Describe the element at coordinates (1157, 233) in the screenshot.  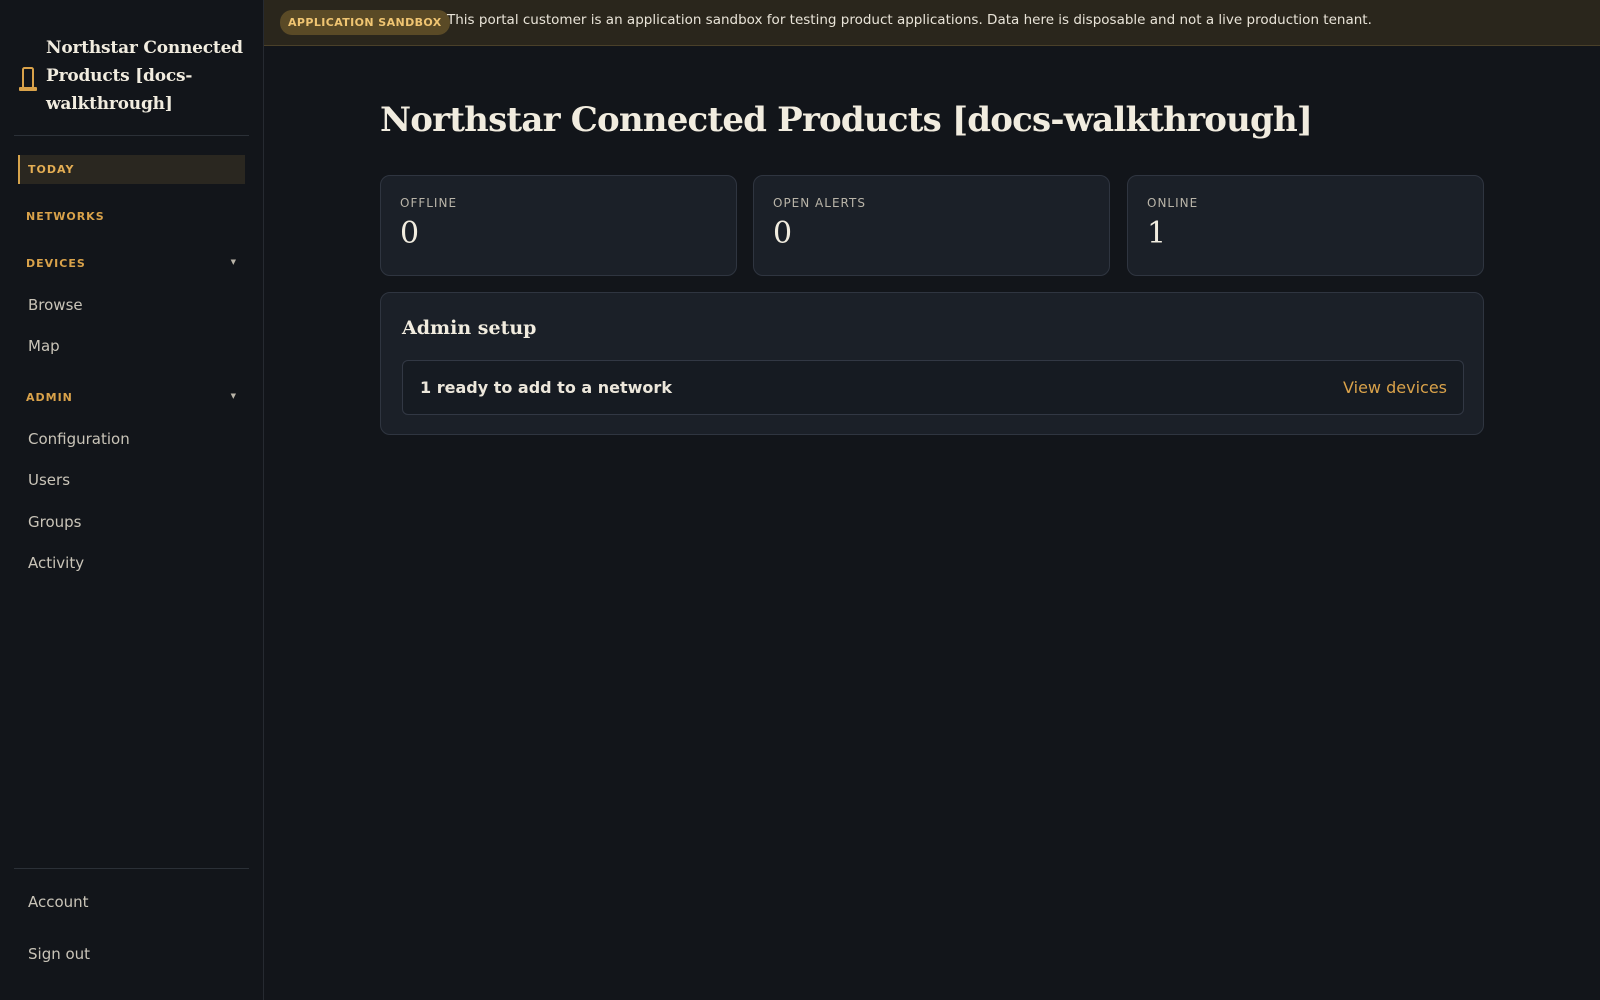
I see `stat-value: 1` at that location.